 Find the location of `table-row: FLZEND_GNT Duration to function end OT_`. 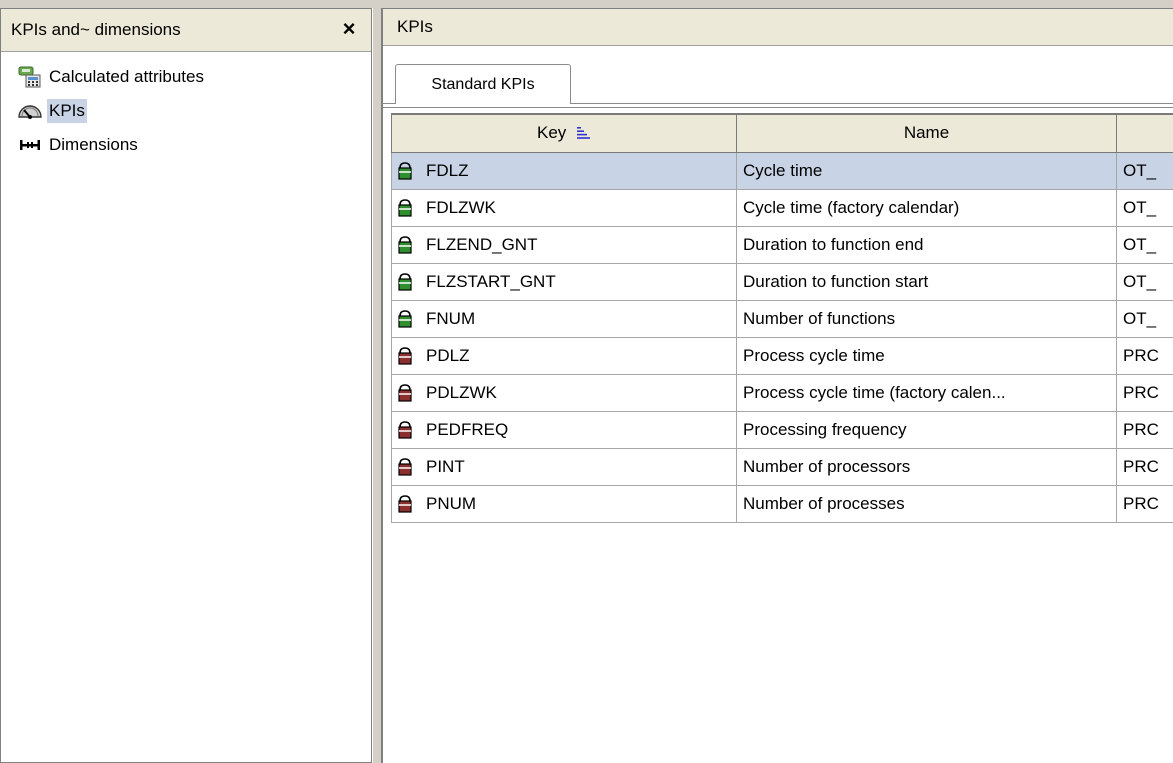

table-row: FLZEND_GNT Duration to function end OT_ is located at coordinates (782, 244).